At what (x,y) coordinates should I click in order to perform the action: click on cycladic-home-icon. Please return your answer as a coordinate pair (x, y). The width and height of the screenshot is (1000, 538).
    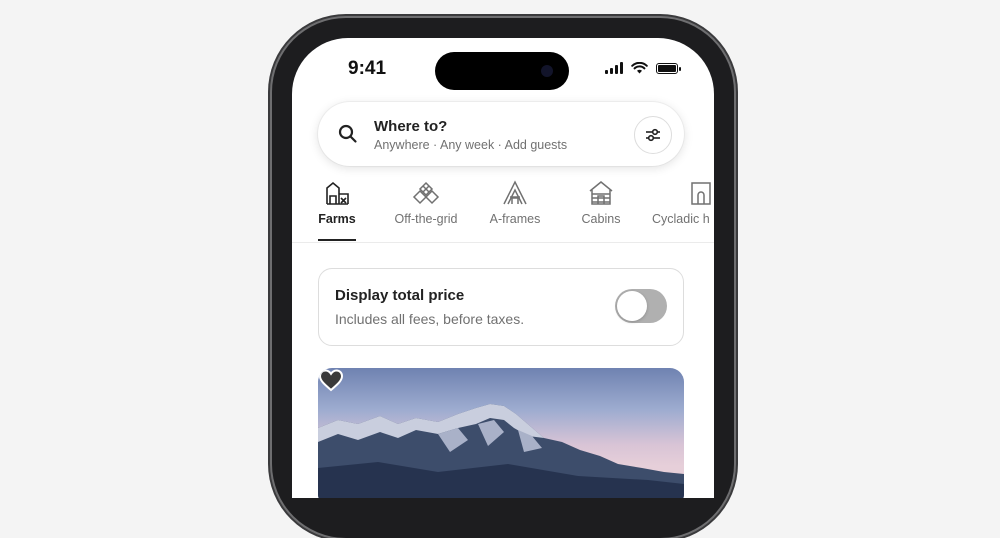
    Looking at the image, I should click on (701, 193).